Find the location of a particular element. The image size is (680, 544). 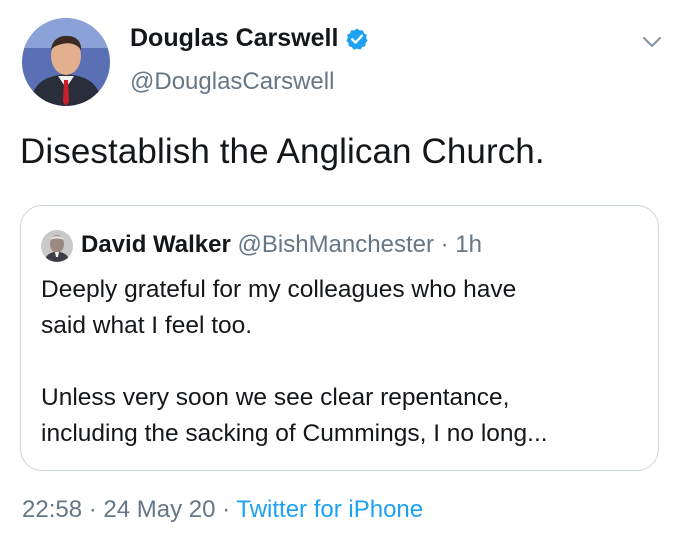

tweet-time: 22:58 is located at coordinates (52, 509).